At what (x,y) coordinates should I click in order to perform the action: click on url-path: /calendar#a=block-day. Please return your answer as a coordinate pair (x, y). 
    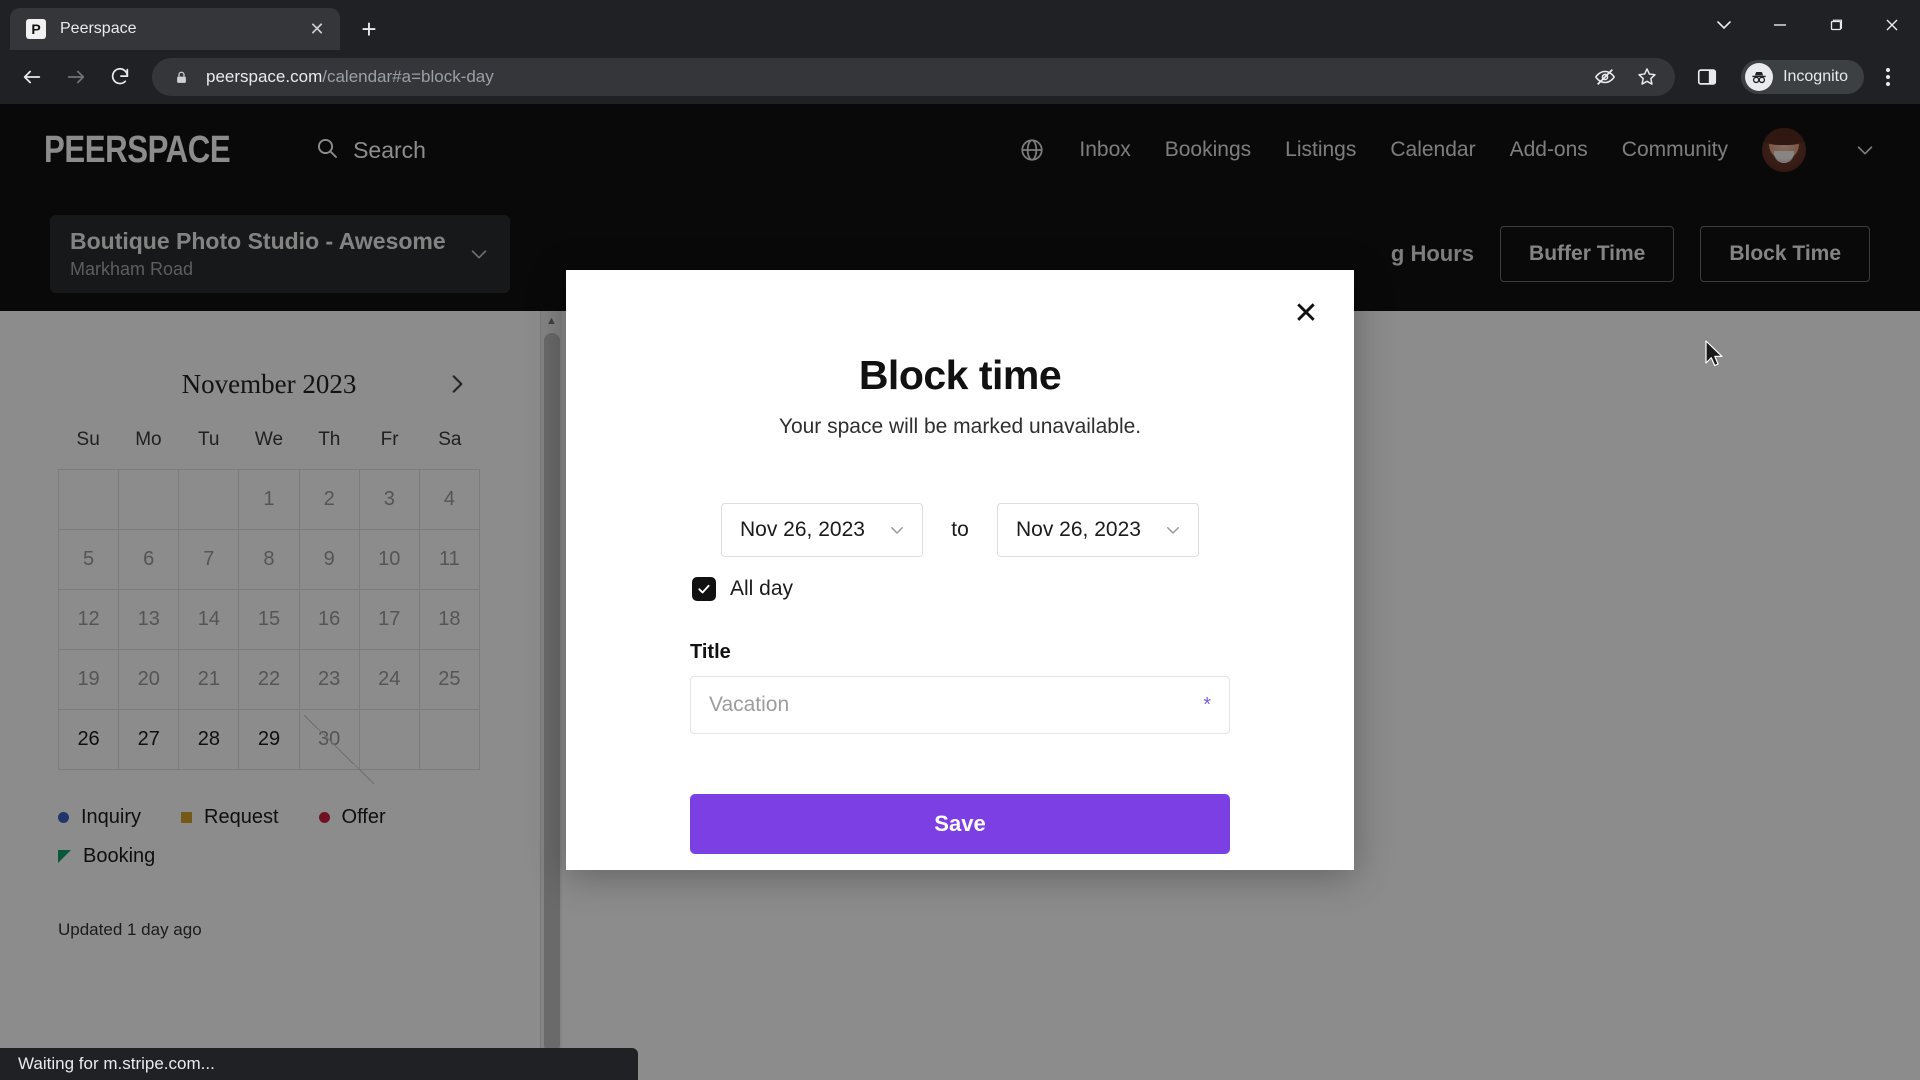
    Looking at the image, I should click on (408, 76).